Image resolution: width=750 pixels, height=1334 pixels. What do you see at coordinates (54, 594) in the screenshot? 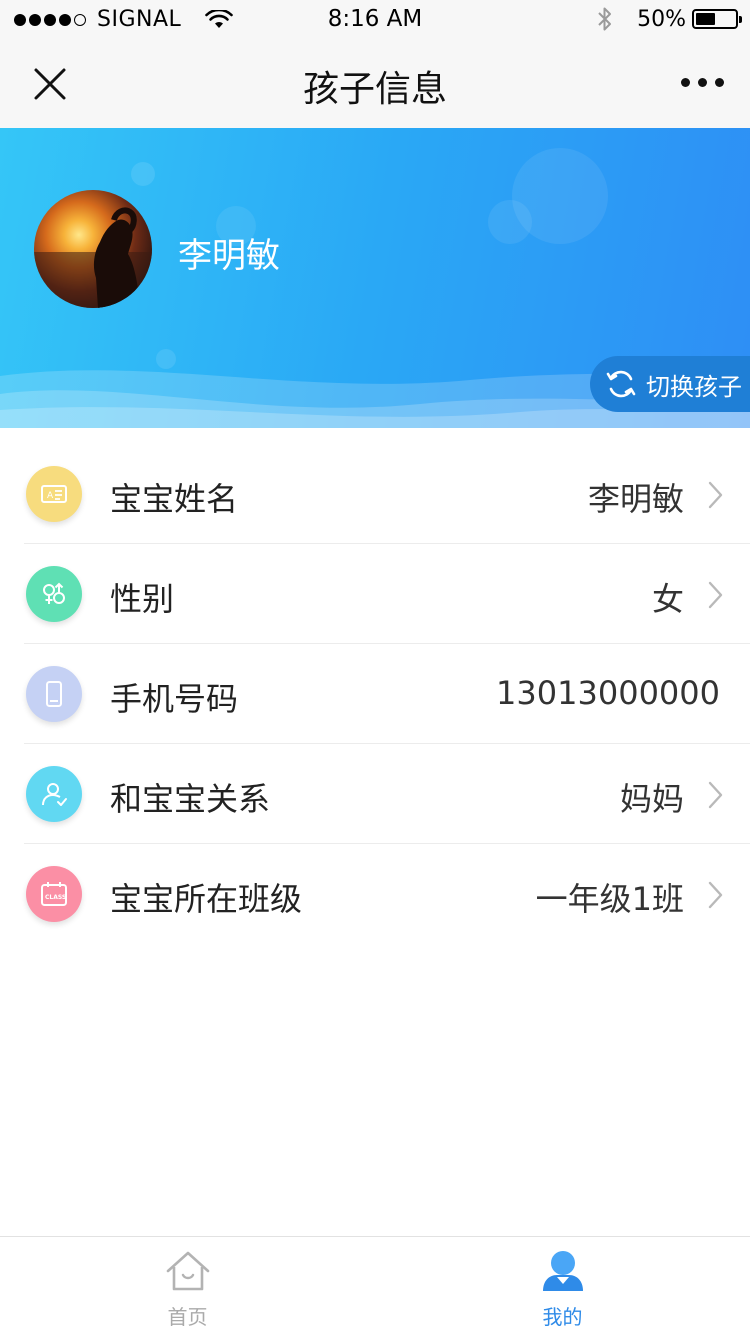
I see `gender-icon` at bounding box center [54, 594].